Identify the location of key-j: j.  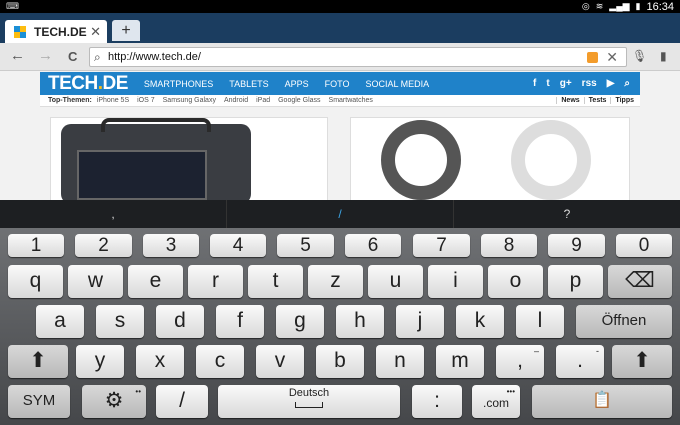
(420, 321).